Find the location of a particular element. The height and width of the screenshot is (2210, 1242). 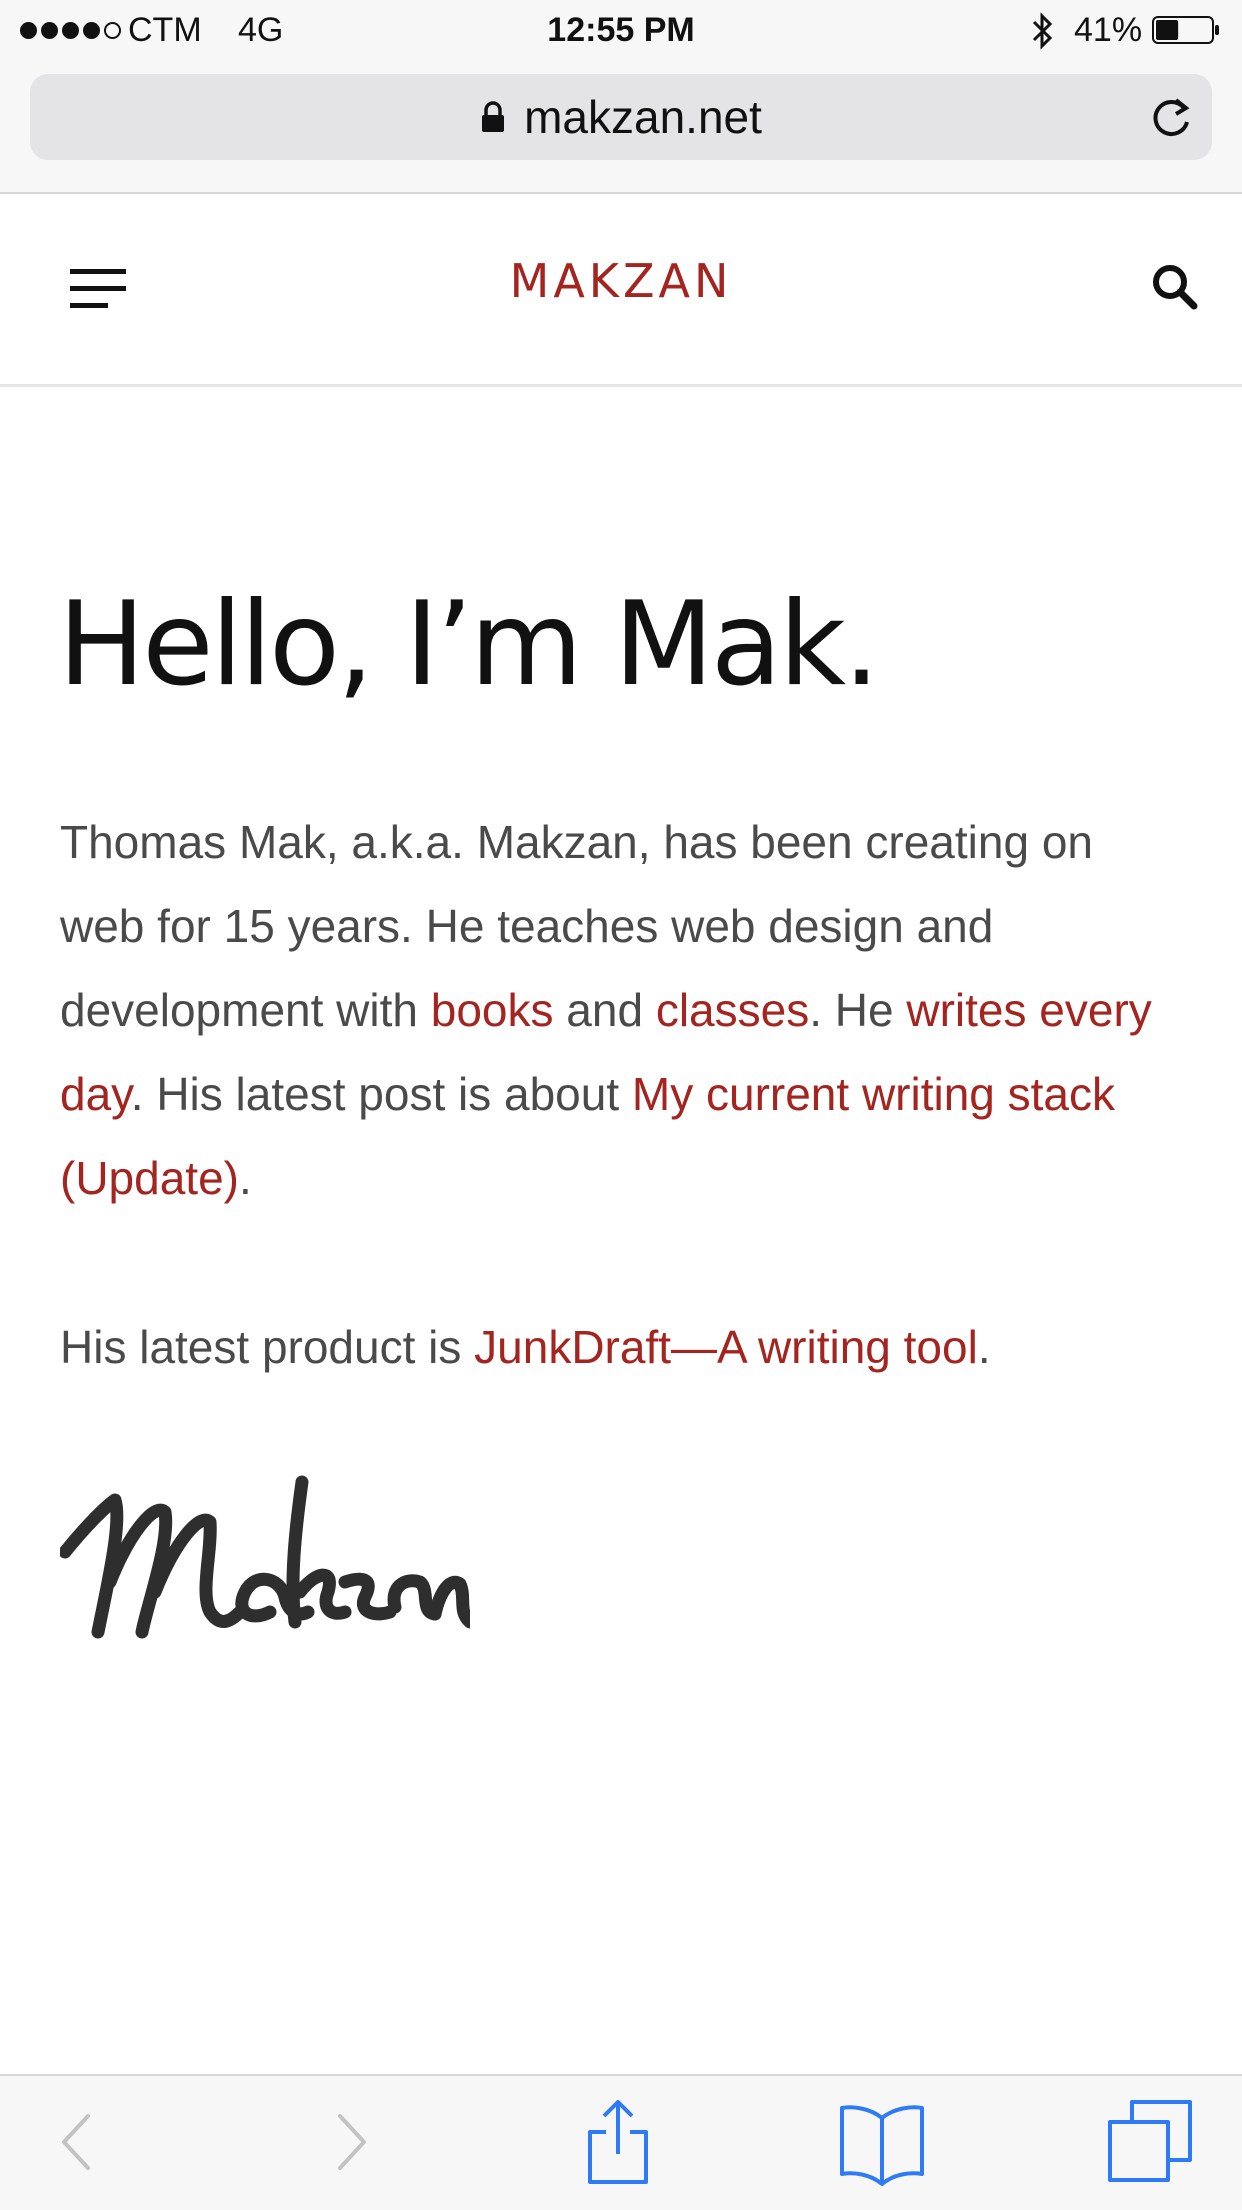

intro-text-3: . He is located at coordinates (858, 1010).